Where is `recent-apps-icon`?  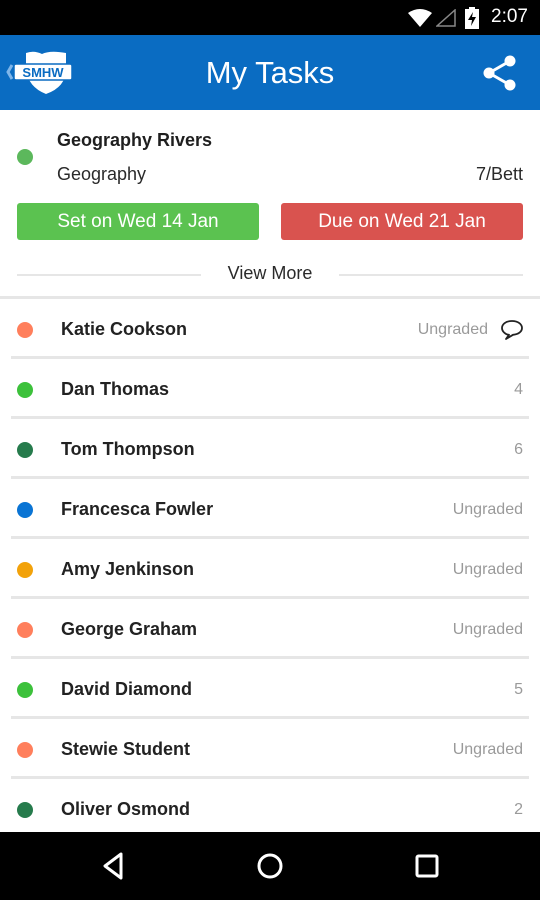
recent-apps-icon is located at coordinates (427, 866).